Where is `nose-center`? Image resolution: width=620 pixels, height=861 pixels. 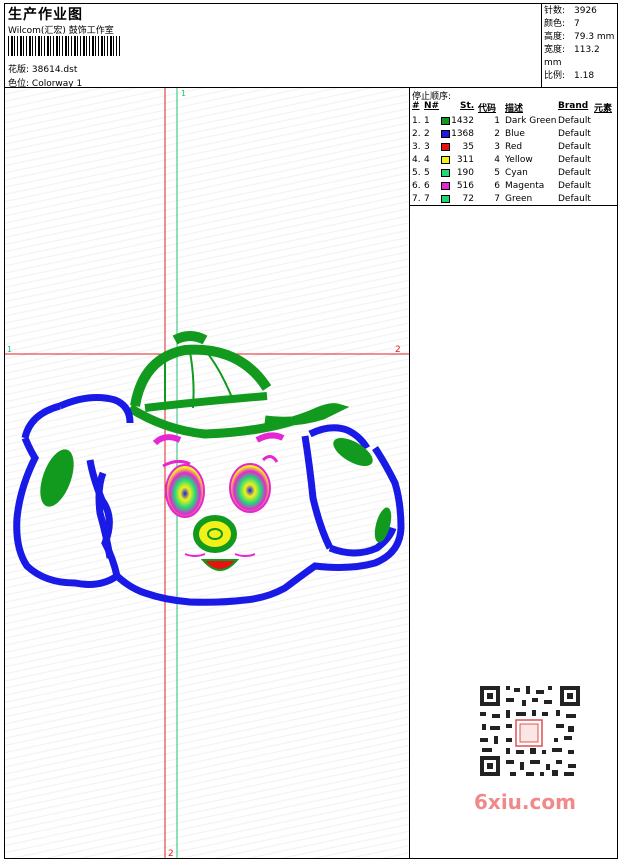
nose-center is located at coordinates (215, 534).